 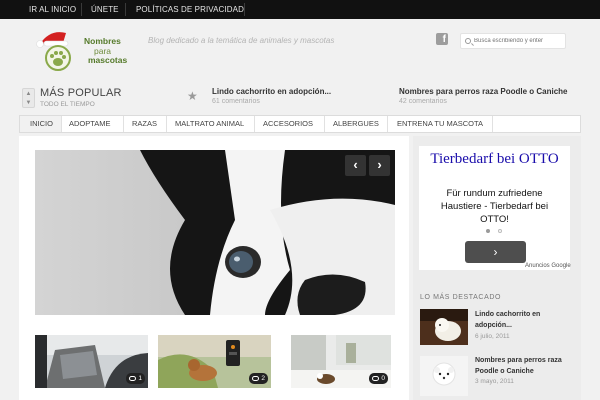 What do you see at coordinates (140, 378) in the screenshot?
I see `comment-count: 1` at bounding box center [140, 378].